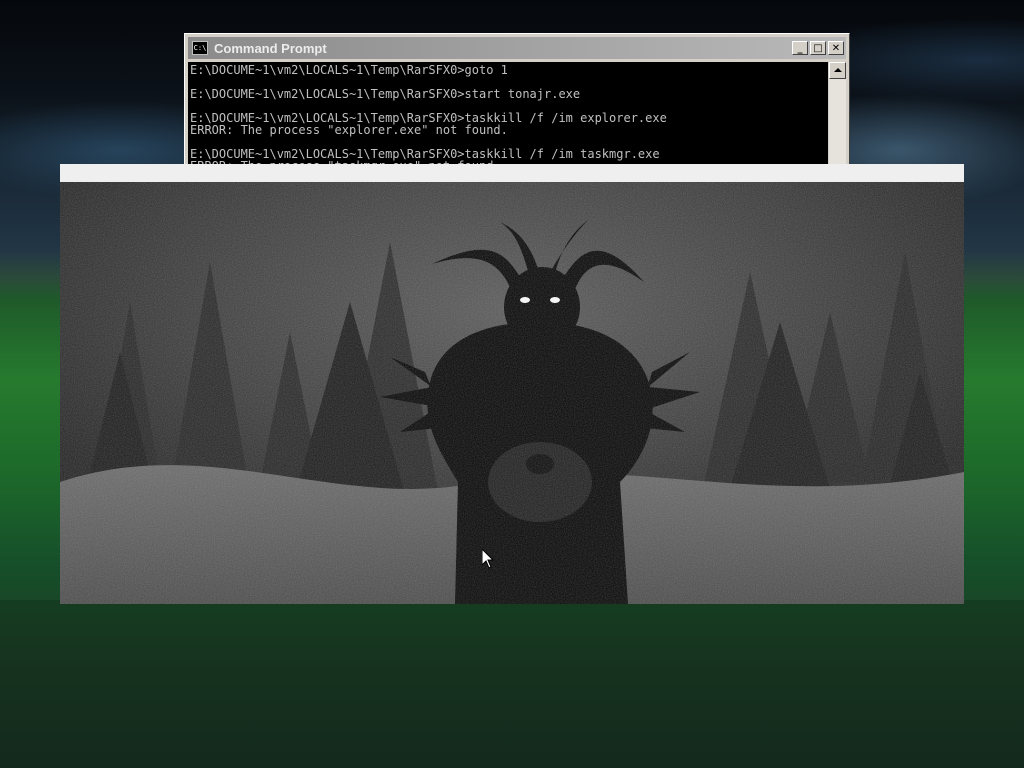  I want to click on maximize-button: □, so click(818, 48).